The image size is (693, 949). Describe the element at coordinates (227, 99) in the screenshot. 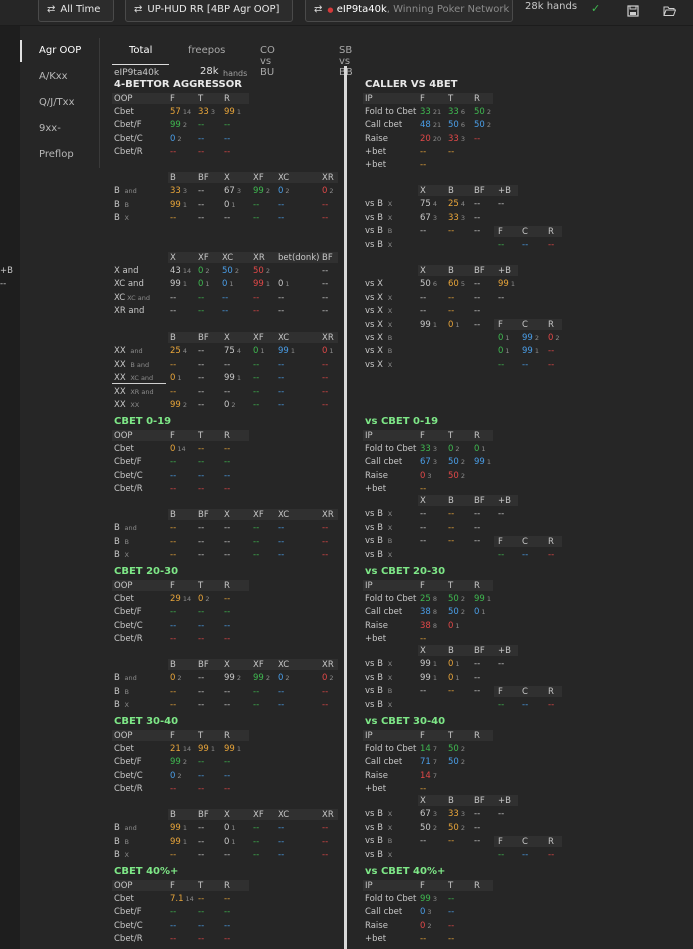

I see `stat-cell: R` at that location.